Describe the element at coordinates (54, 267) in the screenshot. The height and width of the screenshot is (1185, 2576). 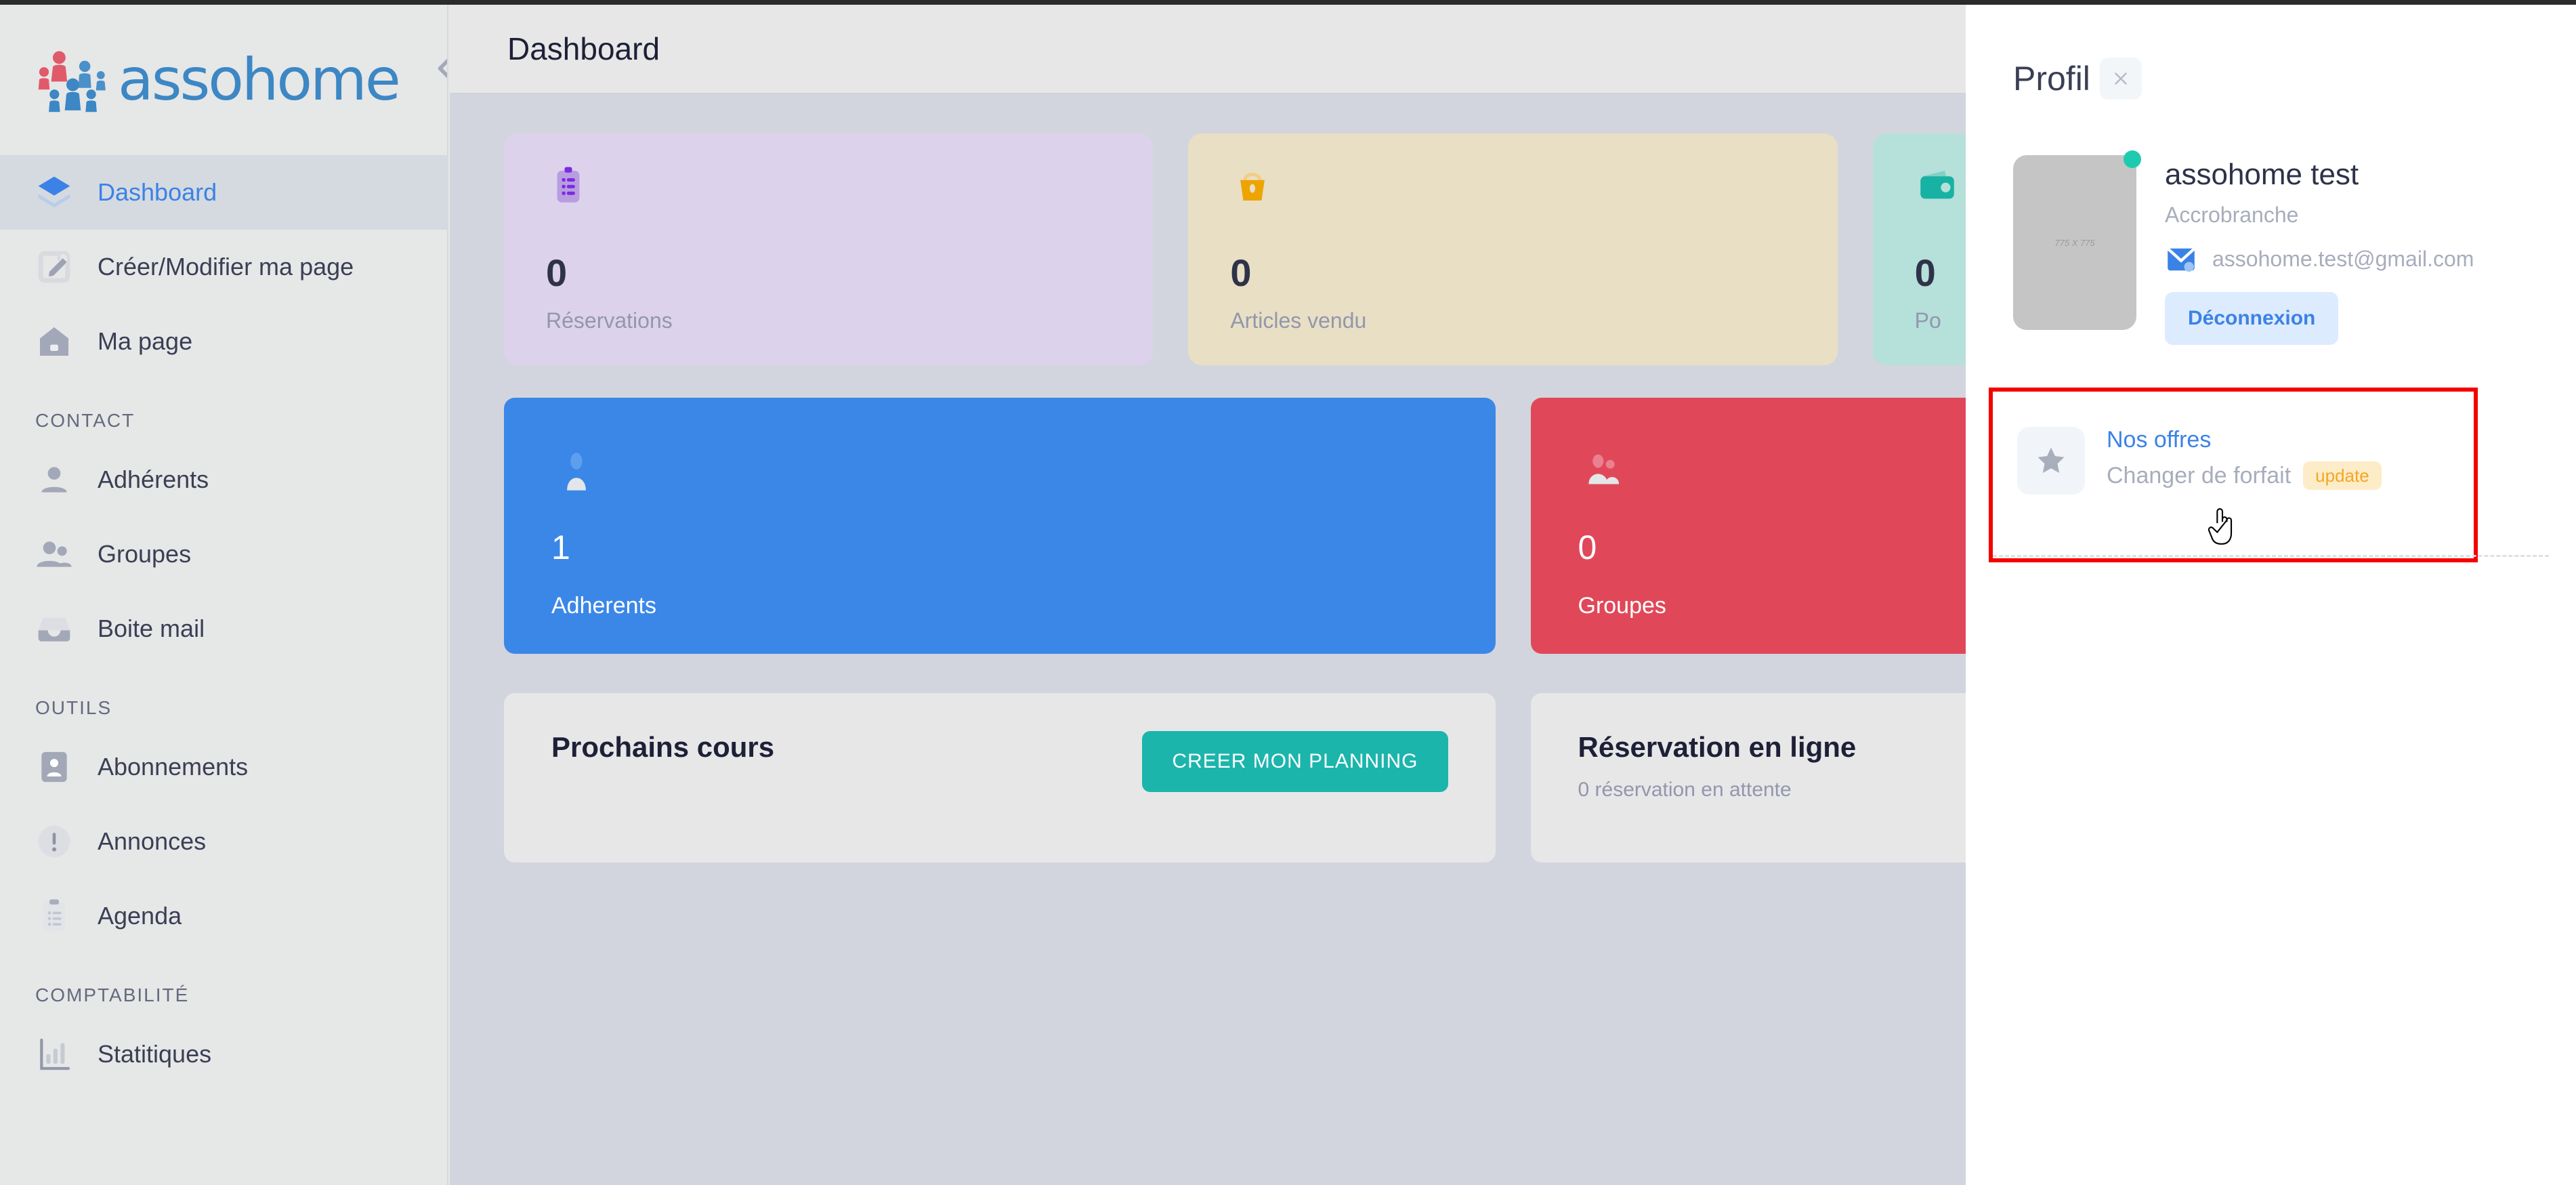
I see `edit-square-icon` at that location.